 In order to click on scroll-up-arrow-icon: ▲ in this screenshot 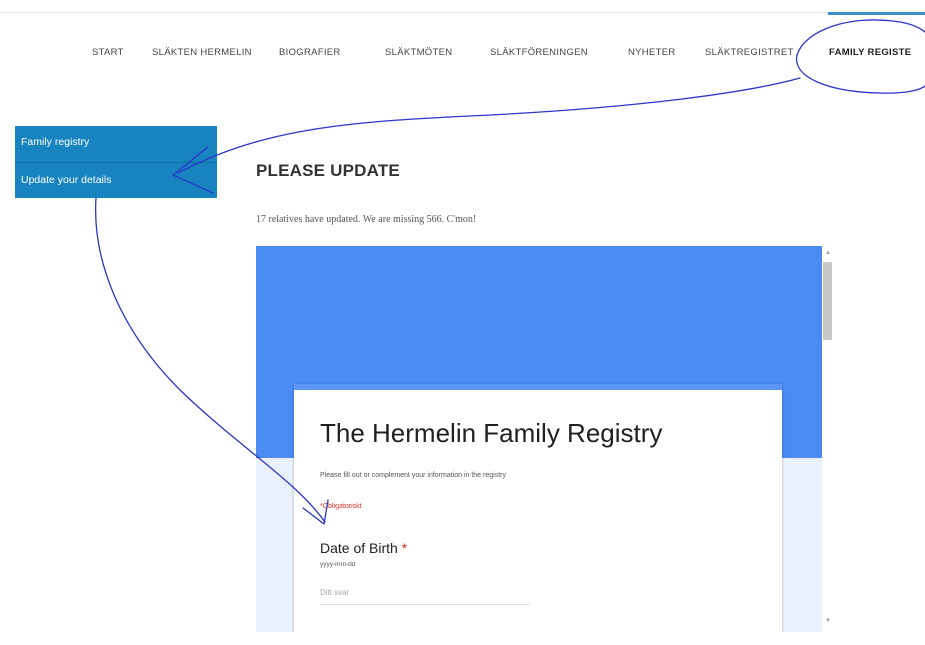, I will do `click(828, 253)`.